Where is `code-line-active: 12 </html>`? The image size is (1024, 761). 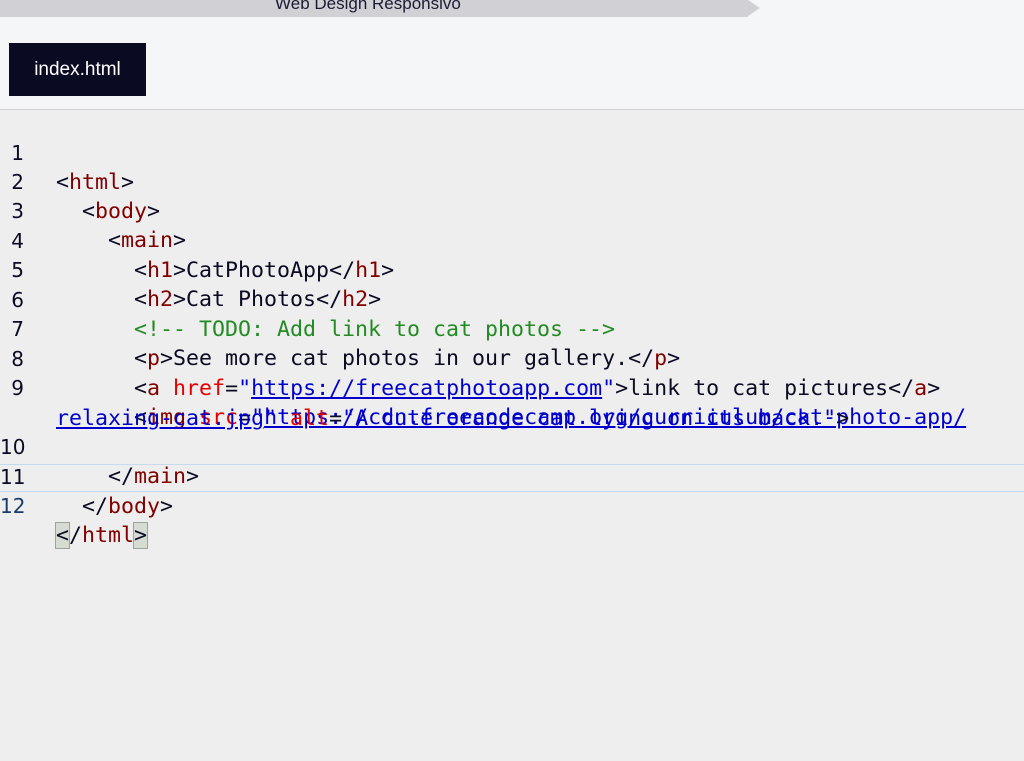 code-line-active: 12 </html> is located at coordinates (512, 506).